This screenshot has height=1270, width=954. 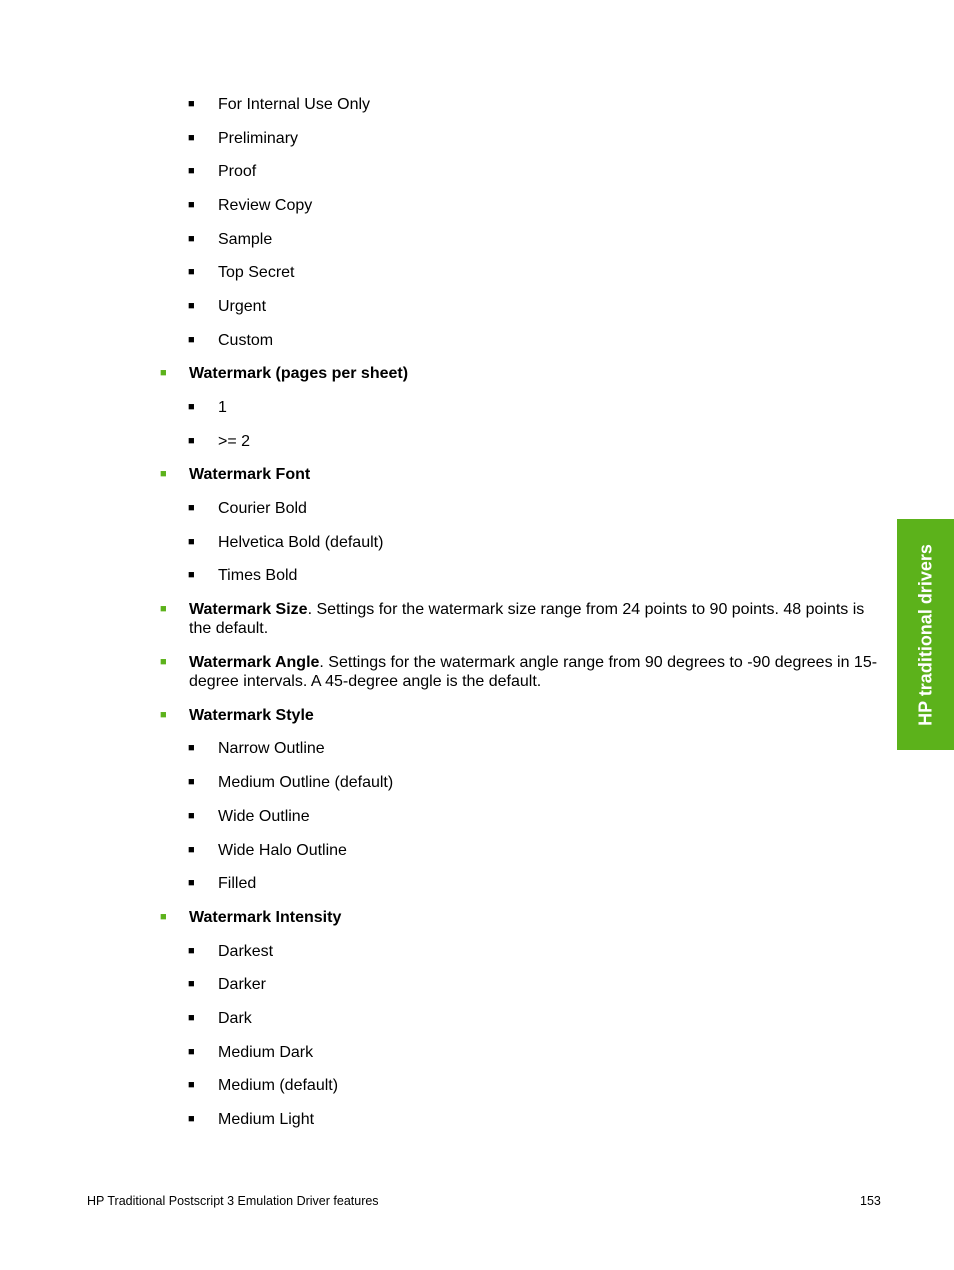 I want to click on section-heading: ■ Watermark (pages per sheet), so click(x=284, y=373).